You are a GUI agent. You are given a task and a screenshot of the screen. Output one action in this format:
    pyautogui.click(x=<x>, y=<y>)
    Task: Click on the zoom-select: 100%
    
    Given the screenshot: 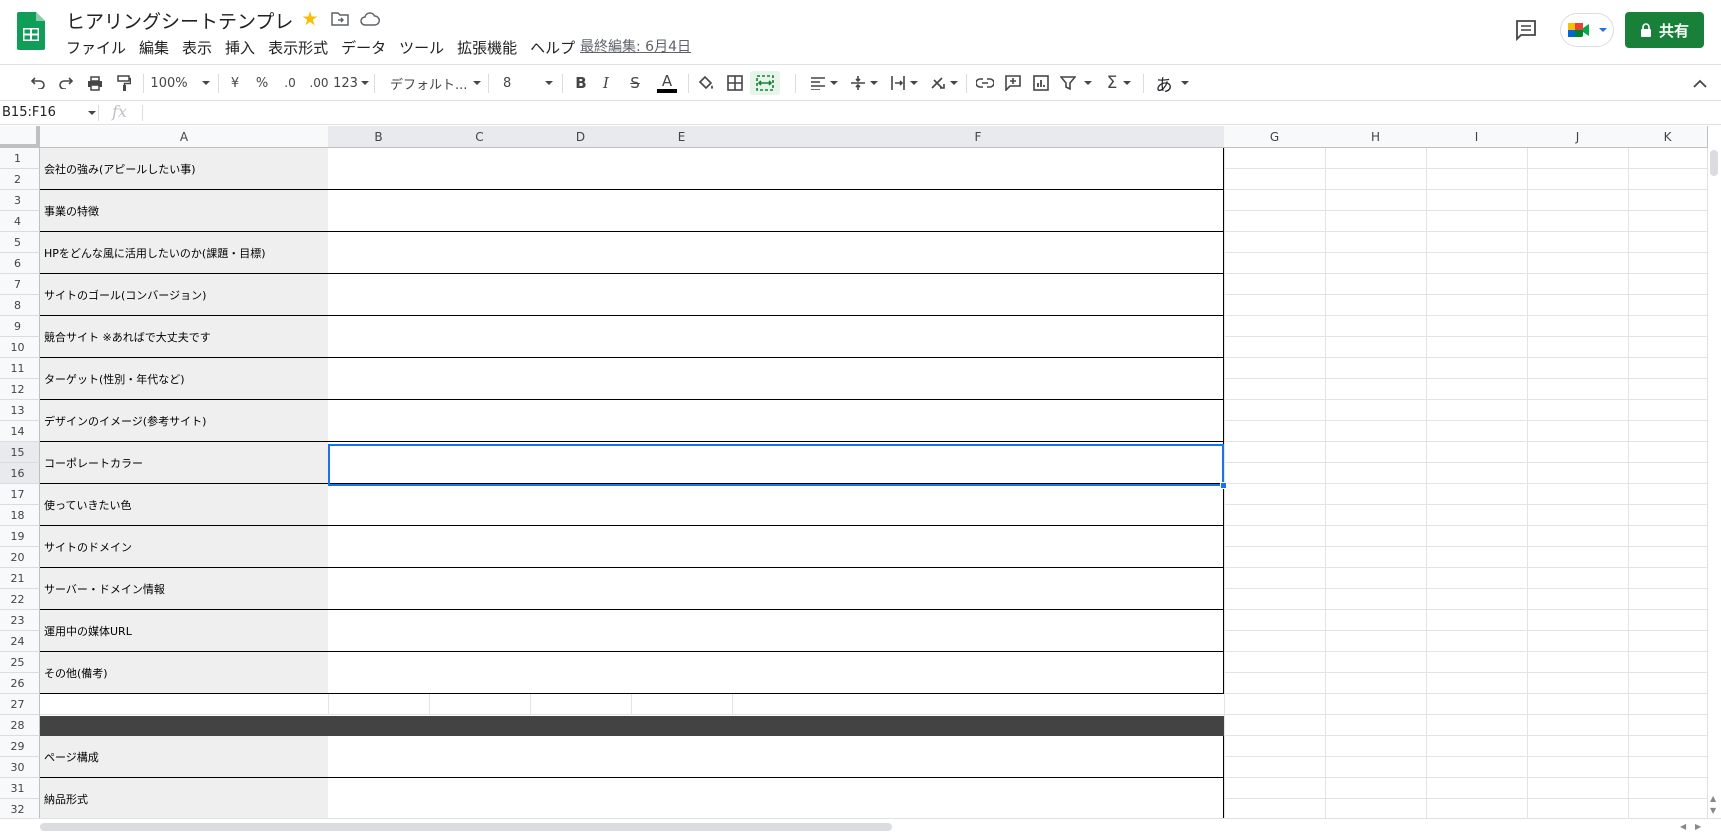 What is the action you would take?
    pyautogui.click(x=180, y=83)
    